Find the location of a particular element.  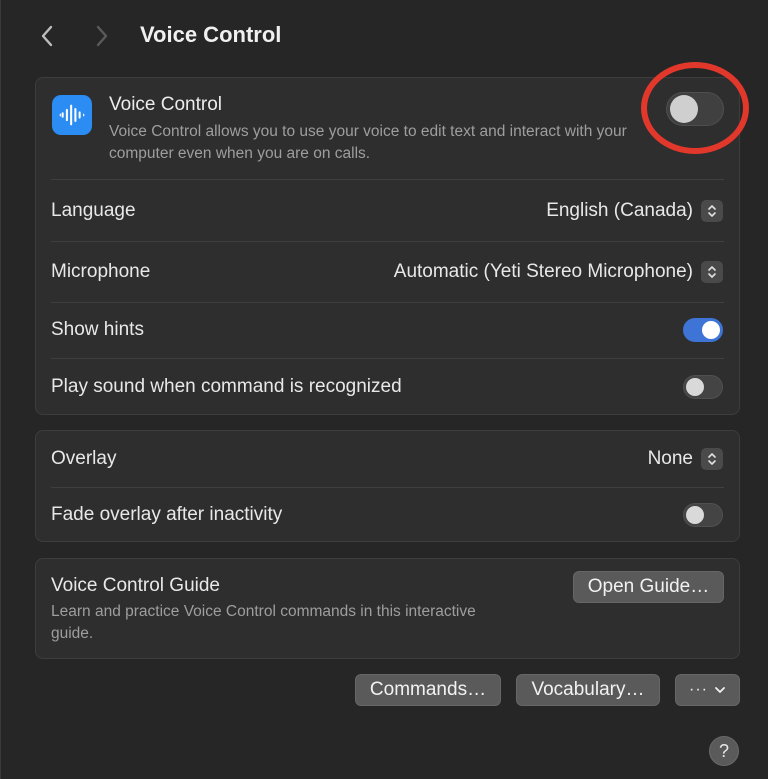

highlight-ring-annotation is located at coordinates (695, 108).